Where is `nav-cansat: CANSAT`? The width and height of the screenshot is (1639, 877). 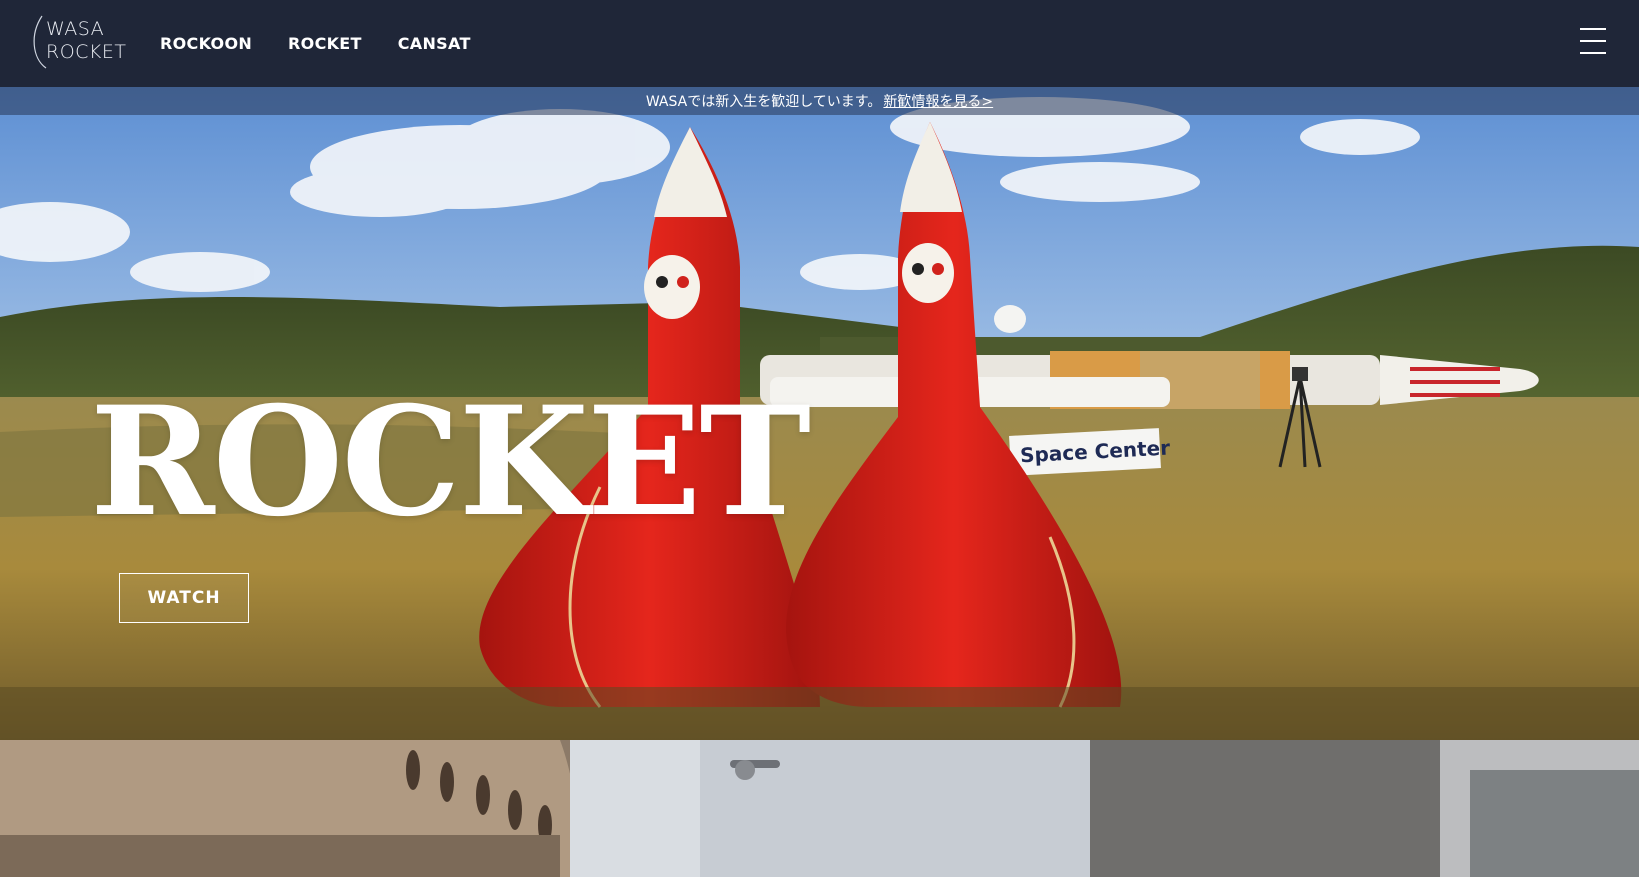 nav-cansat: CANSAT is located at coordinates (434, 43).